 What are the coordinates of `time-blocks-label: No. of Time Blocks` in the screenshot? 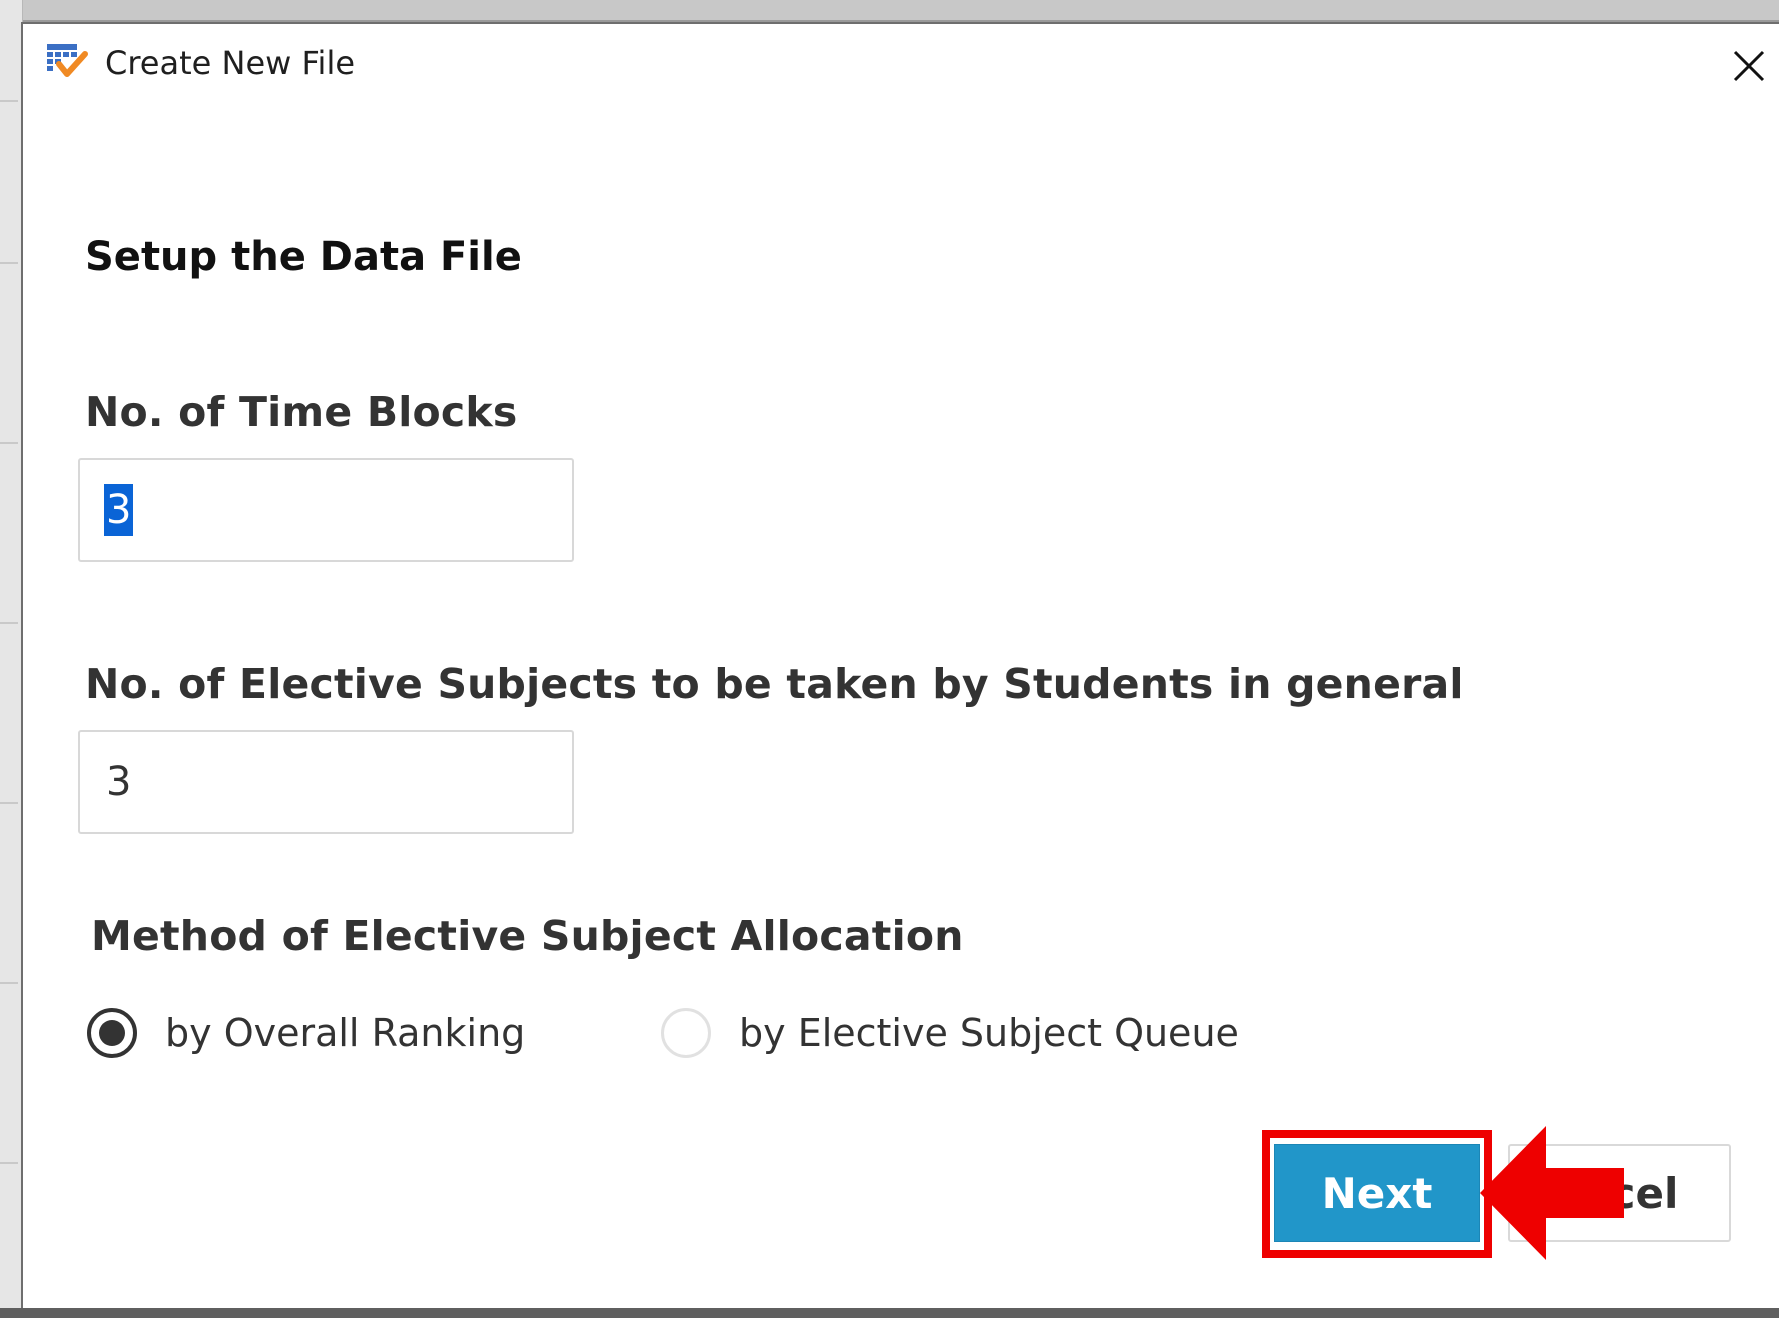 It's located at (301, 412).